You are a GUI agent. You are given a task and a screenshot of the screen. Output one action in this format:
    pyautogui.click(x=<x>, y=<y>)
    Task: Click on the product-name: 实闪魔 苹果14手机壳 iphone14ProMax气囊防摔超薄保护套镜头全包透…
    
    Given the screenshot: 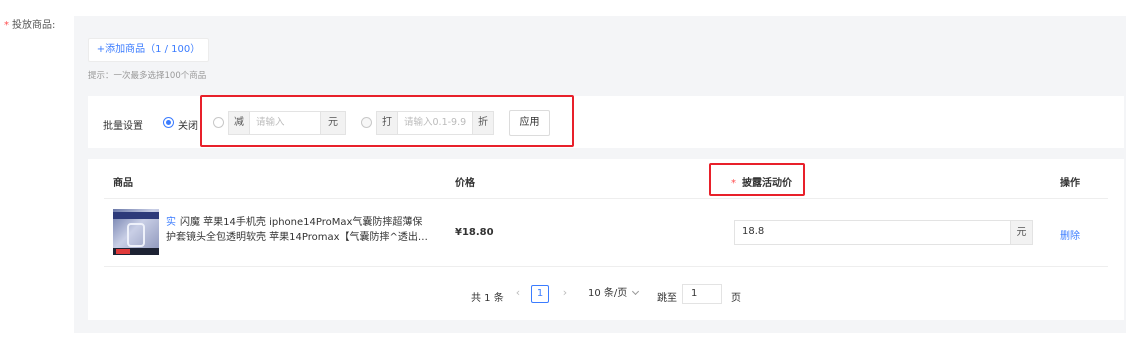 What is the action you would take?
    pyautogui.click(x=297, y=230)
    